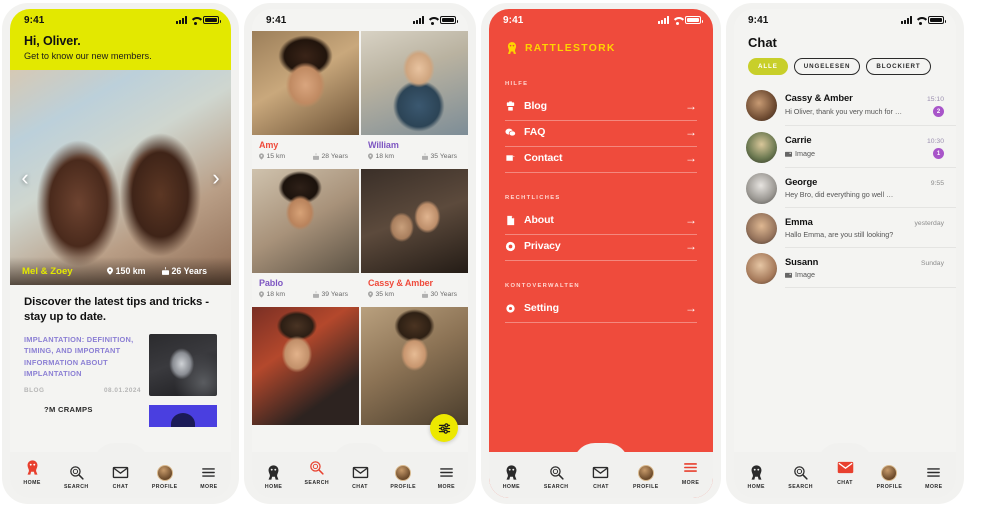  What do you see at coordinates (181, 20) in the screenshot?
I see `signal-icon` at bounding box center [181, 20].